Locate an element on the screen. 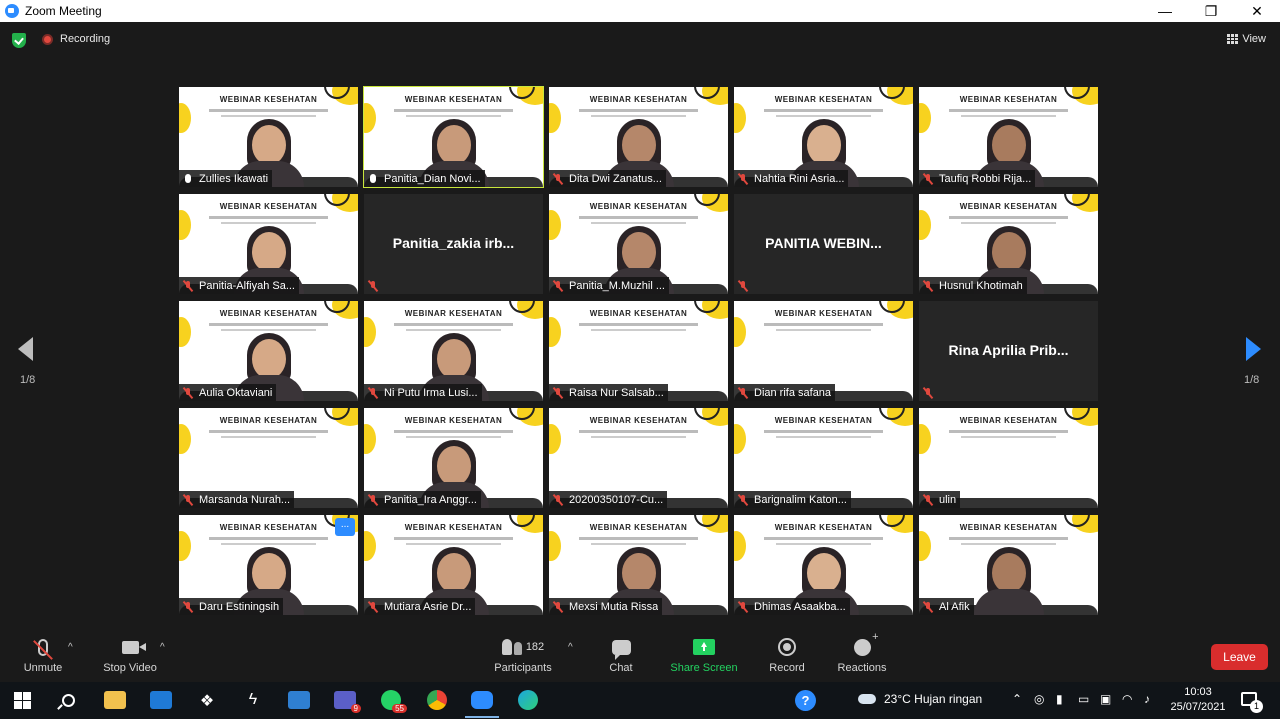 The image size is (1280, 719). folder-icon is located at coordinates (115, 700).